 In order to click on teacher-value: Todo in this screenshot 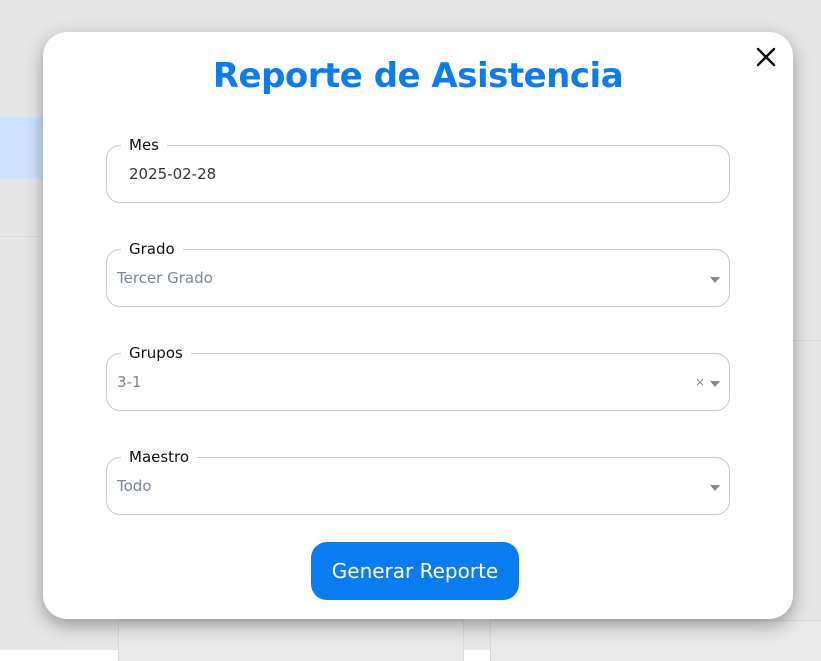, I will do `click(134, 486)`.